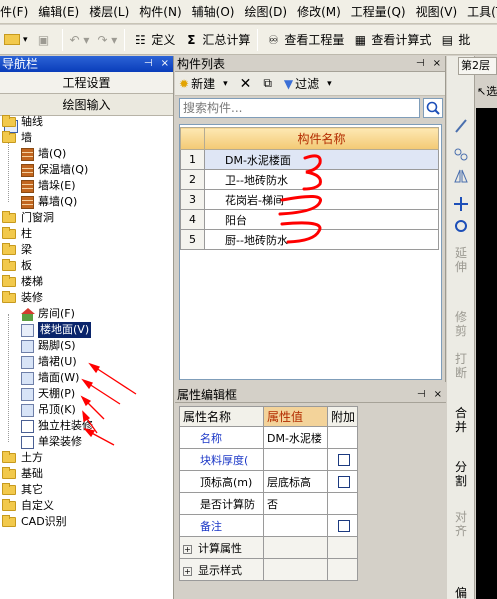  What do you see at coordinates (16, 11) in the screenshot?
I see `menu-item: 件(F)` at bounding box center [16, 11].